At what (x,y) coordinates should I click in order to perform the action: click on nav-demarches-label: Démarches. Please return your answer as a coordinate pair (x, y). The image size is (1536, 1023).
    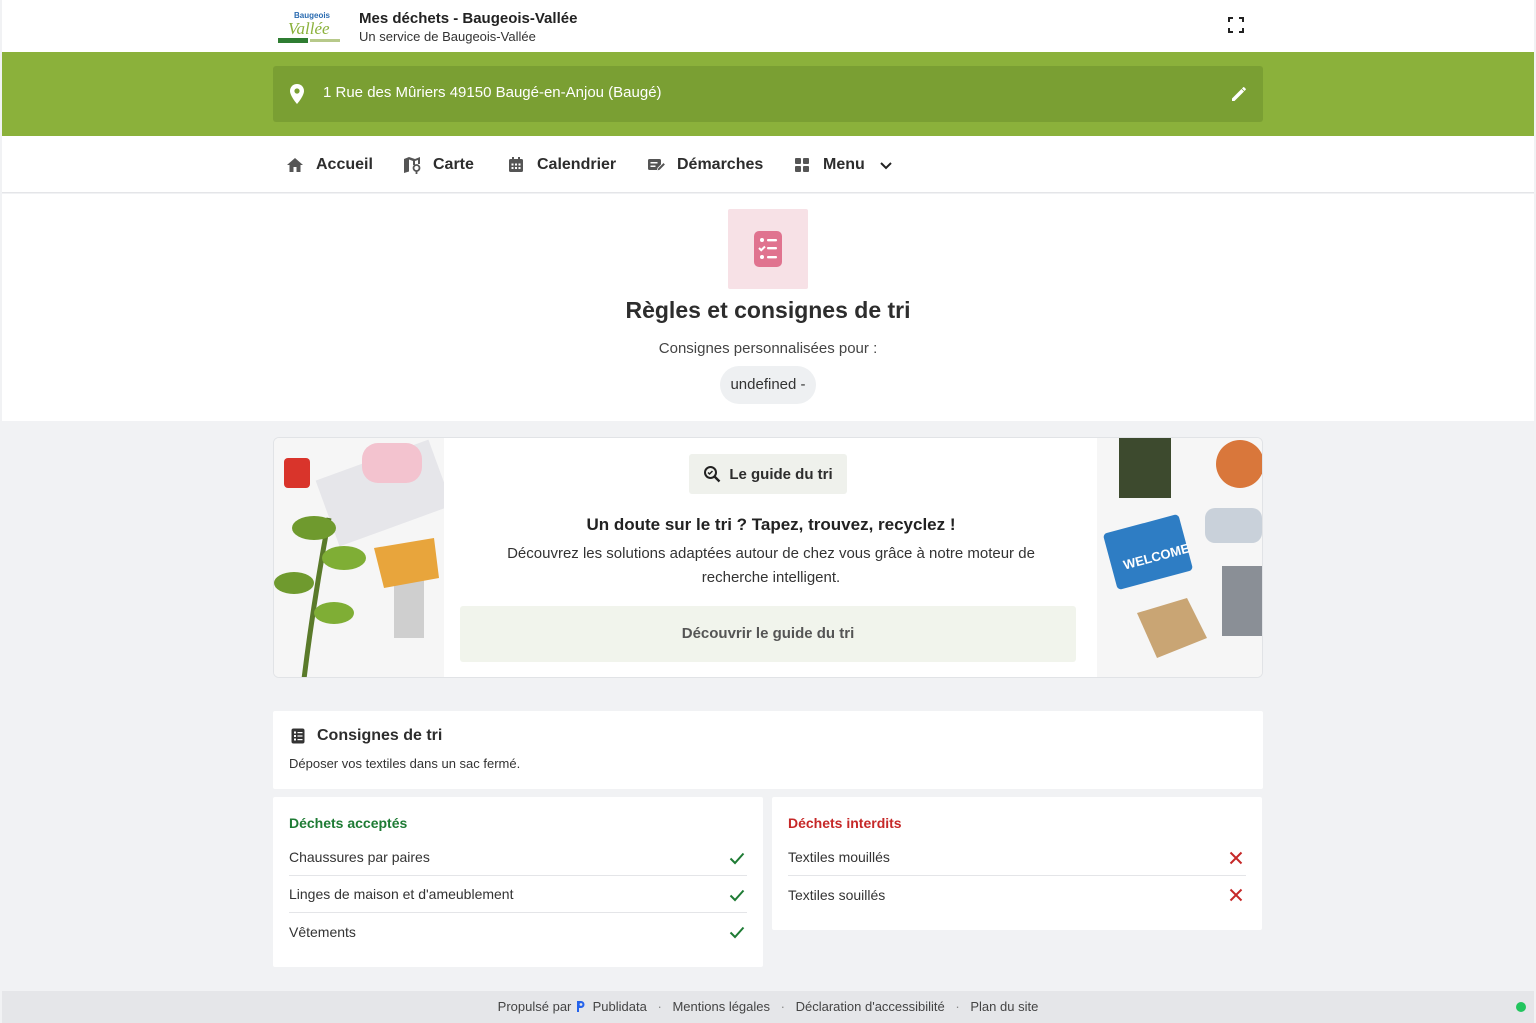
    Looking at the image, I should click on (720, 164).